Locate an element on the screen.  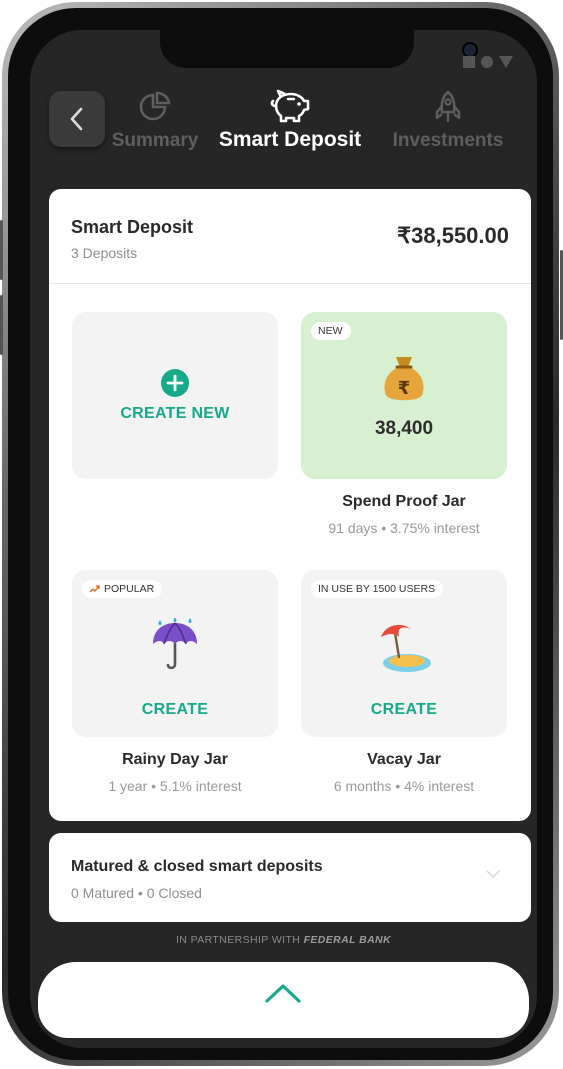
partner-bank-name: FEDERAL BANK is located at coordinates (347, 940).